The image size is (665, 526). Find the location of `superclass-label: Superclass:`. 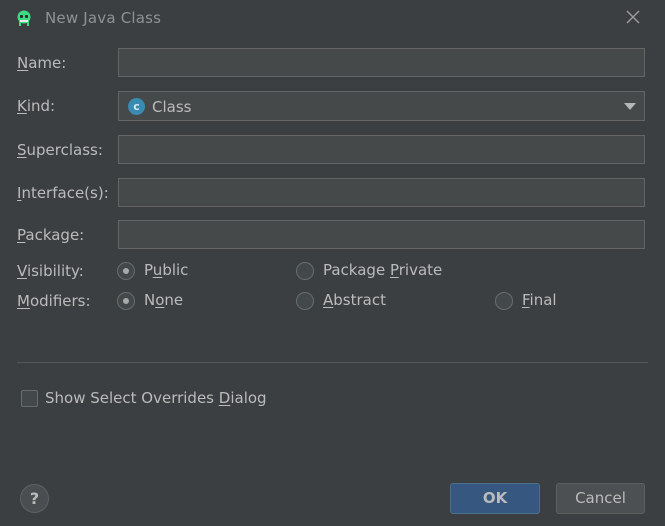

superclass-label: Superclass: is located at coordinates (60, 150).